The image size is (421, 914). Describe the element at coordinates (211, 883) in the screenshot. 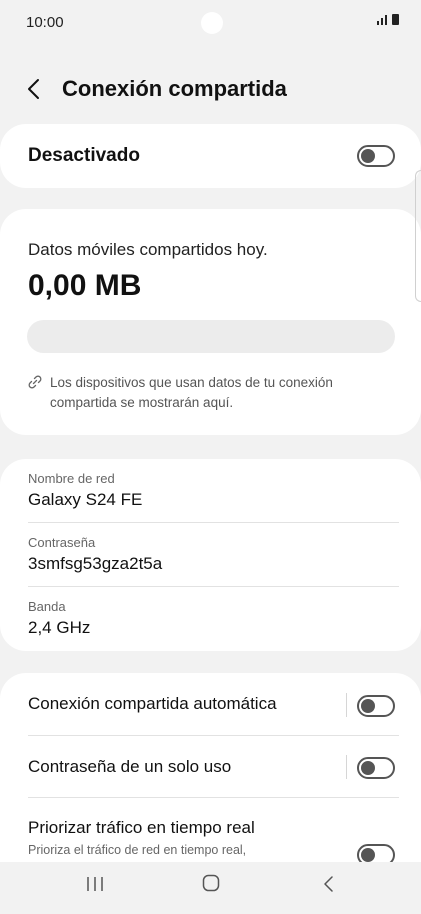

I see `home-icon` at that location.